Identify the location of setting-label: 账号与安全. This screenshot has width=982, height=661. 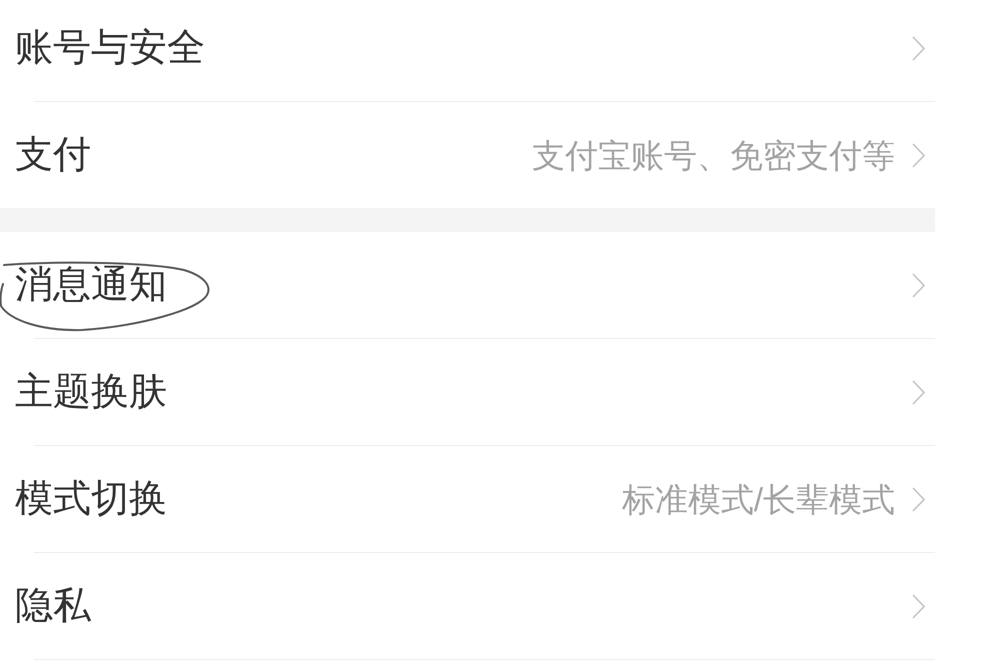
(110, 48).